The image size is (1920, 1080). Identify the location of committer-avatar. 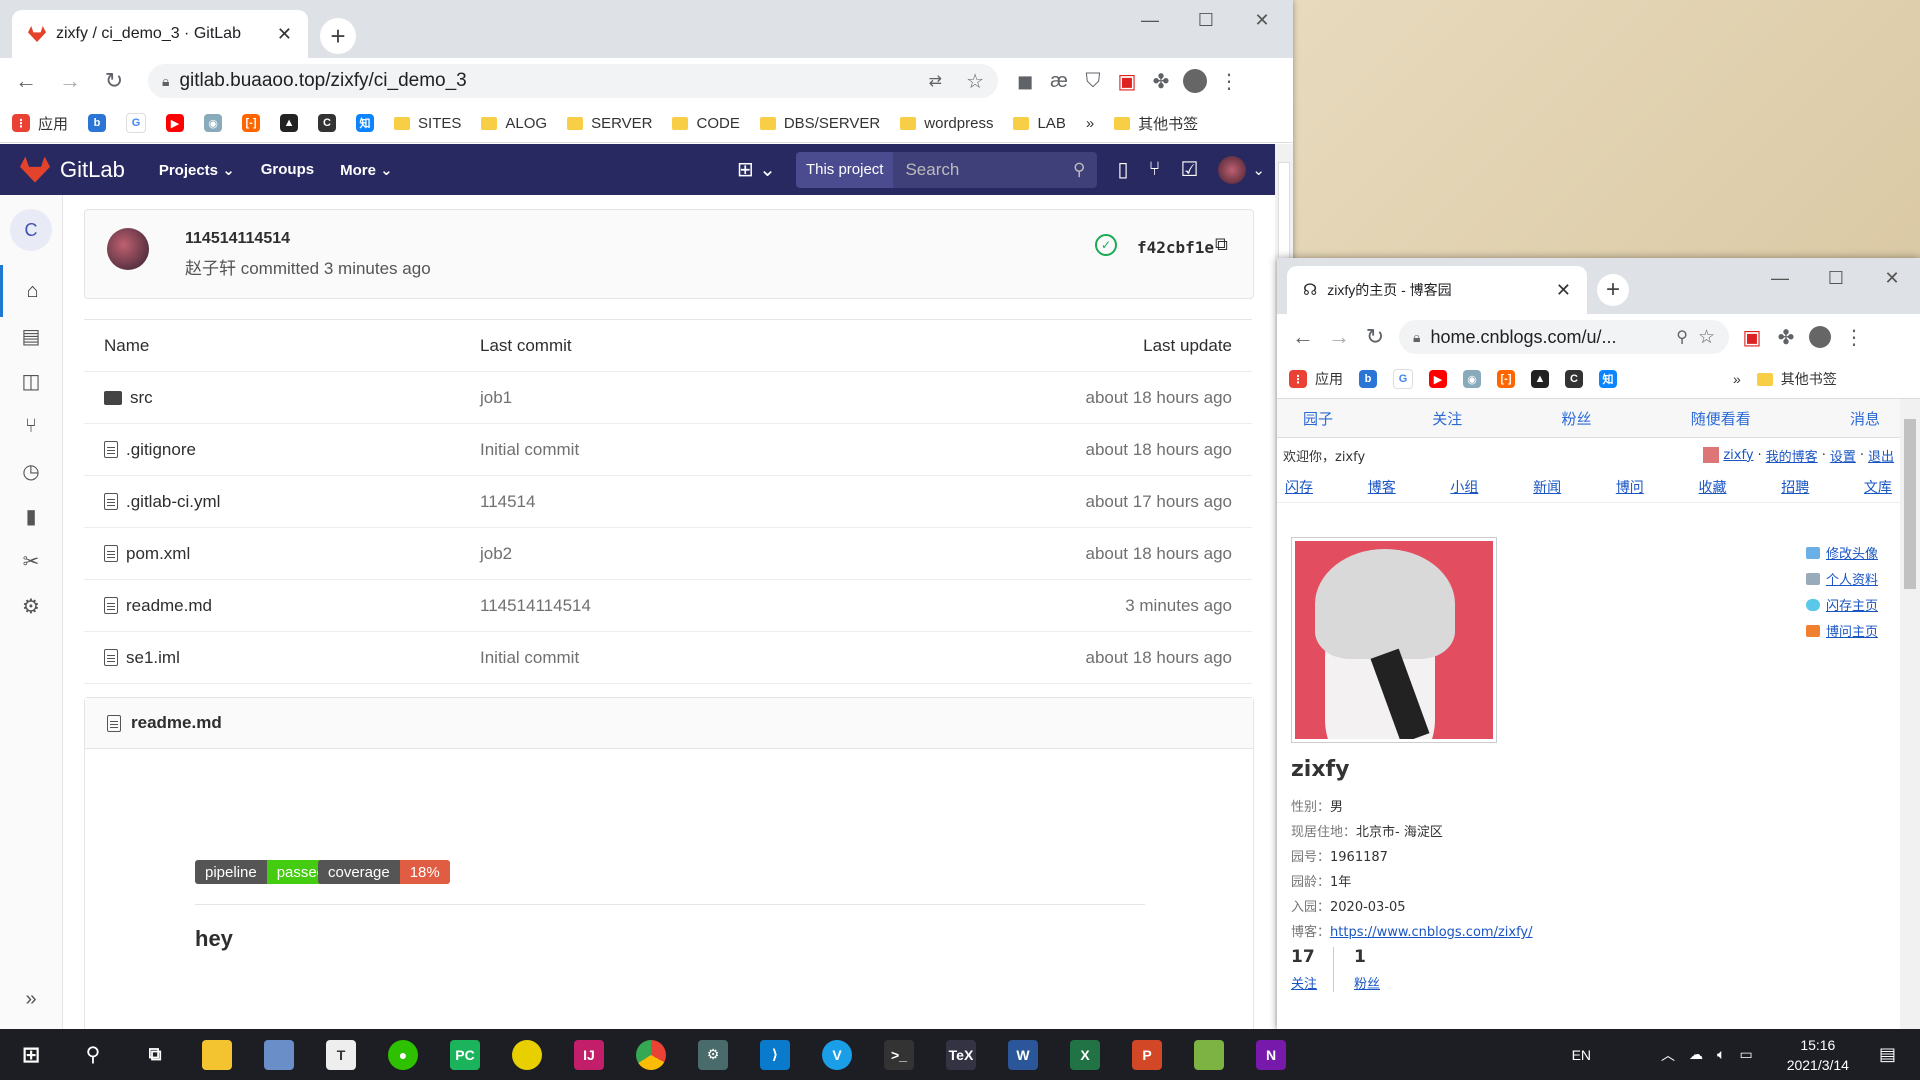
(128, 249).